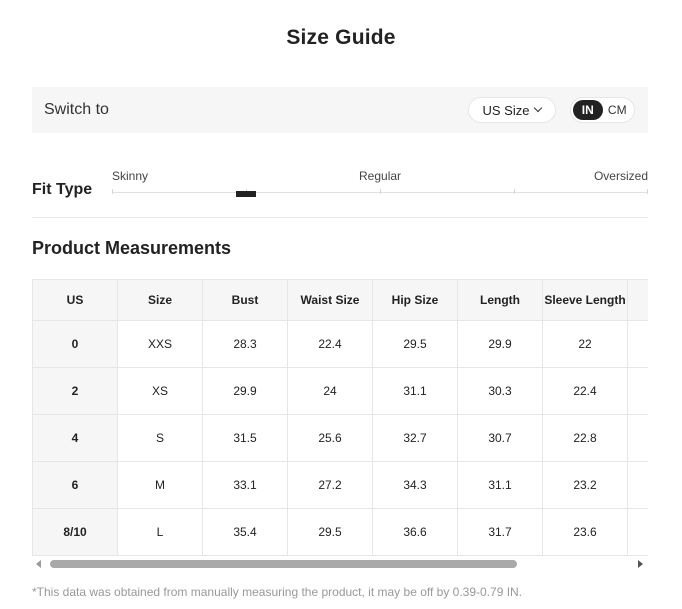 This screenshot has width=682, height=609. What do you see at coordinates (245, 532) in the screenshot?
I see `table-cell-bust: 35.4` at bounding box center [245, 532].